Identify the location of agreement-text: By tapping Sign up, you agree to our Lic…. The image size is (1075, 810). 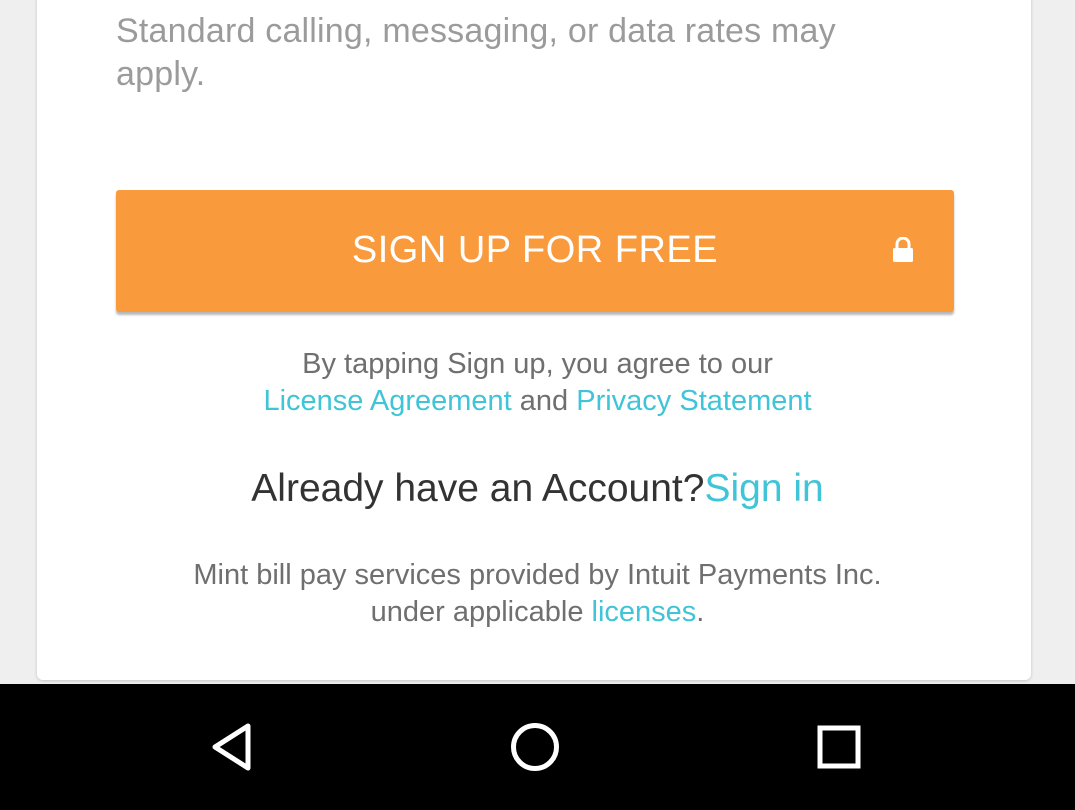
(537, 383).